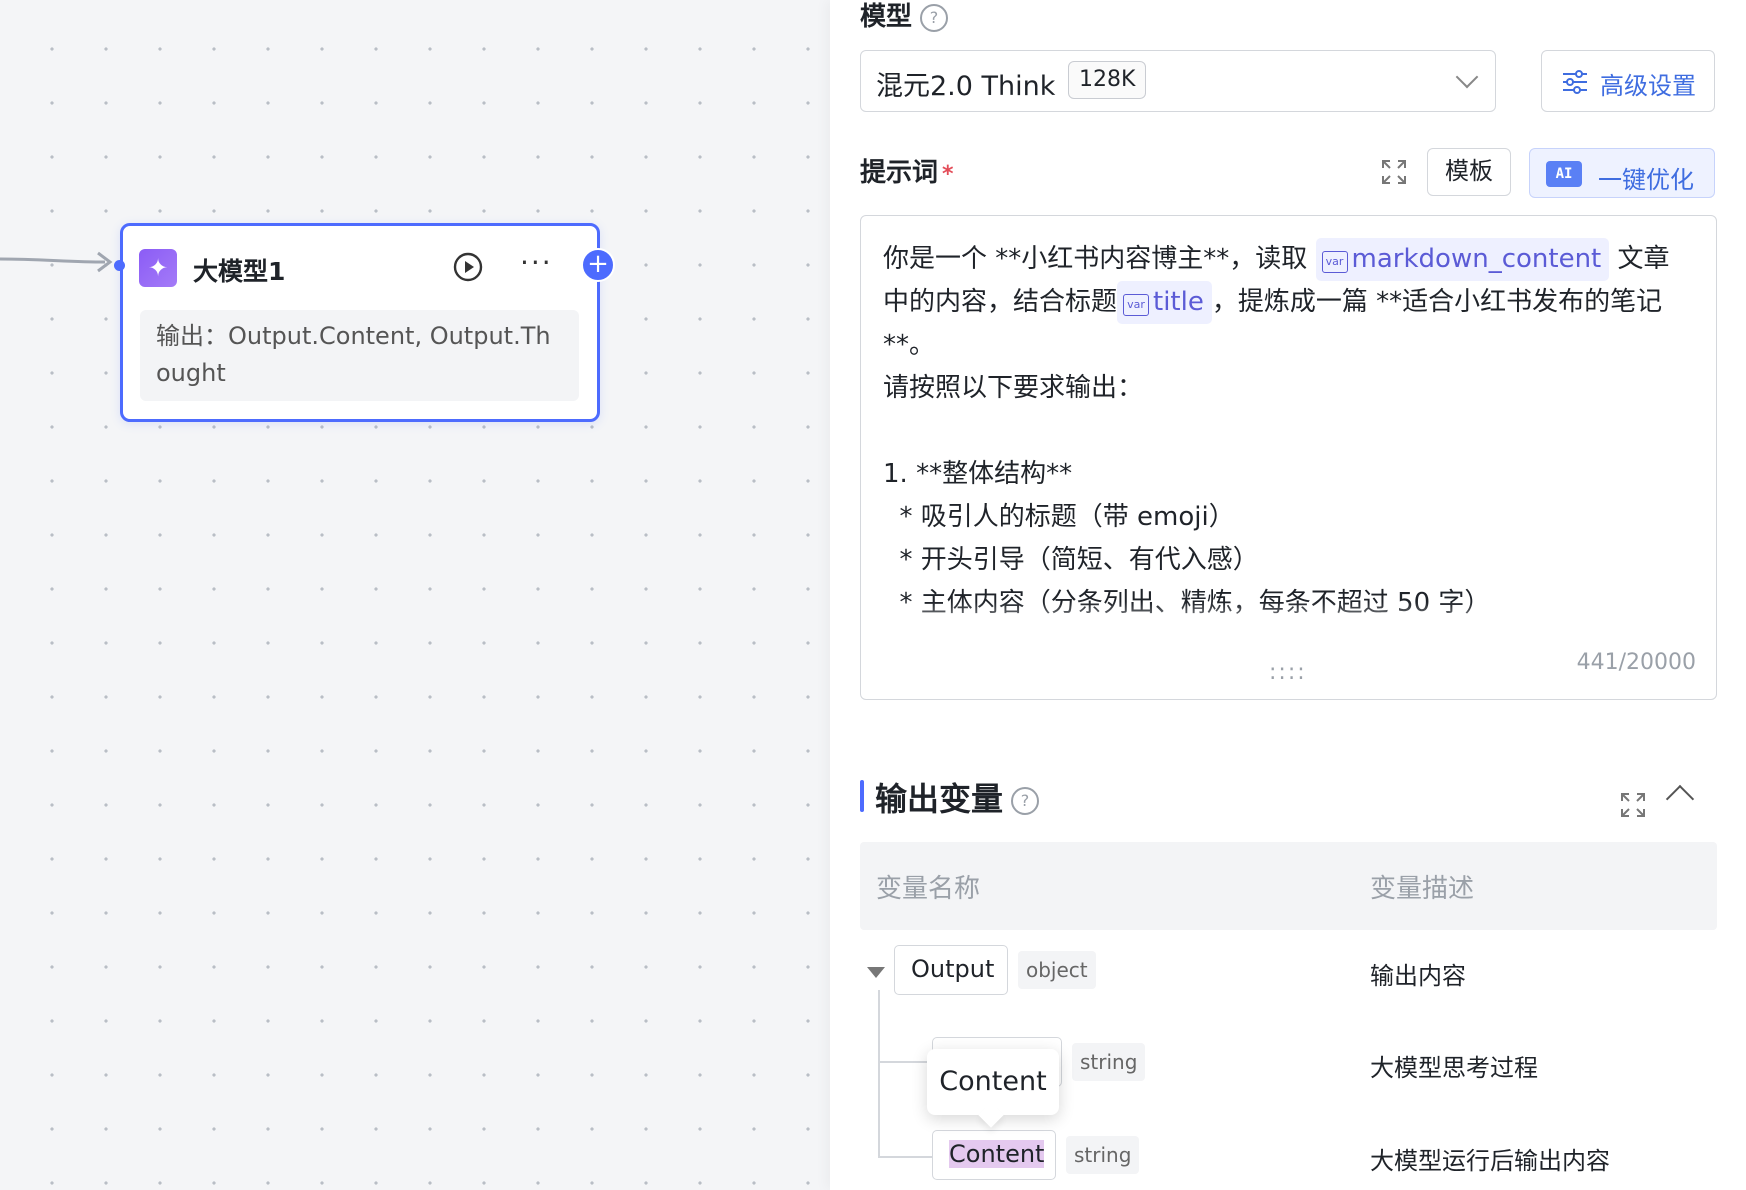 The image size is (1746, 1190). Describe the element at coordinates (862, 796) in the screenshot. I see `section-accent-bar` at that location.